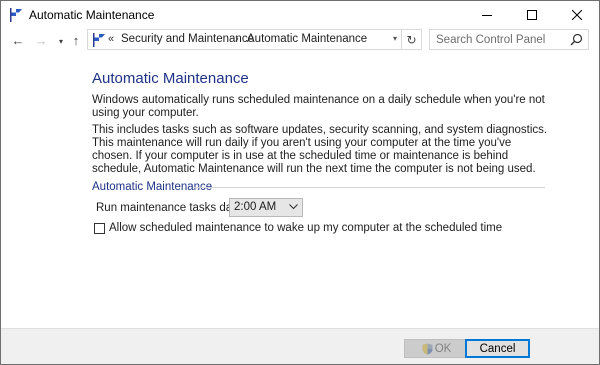  Describe the element at coordinates (170, 78) in the screenshot. I see `page-title: Automatic Maintenance` at that location.